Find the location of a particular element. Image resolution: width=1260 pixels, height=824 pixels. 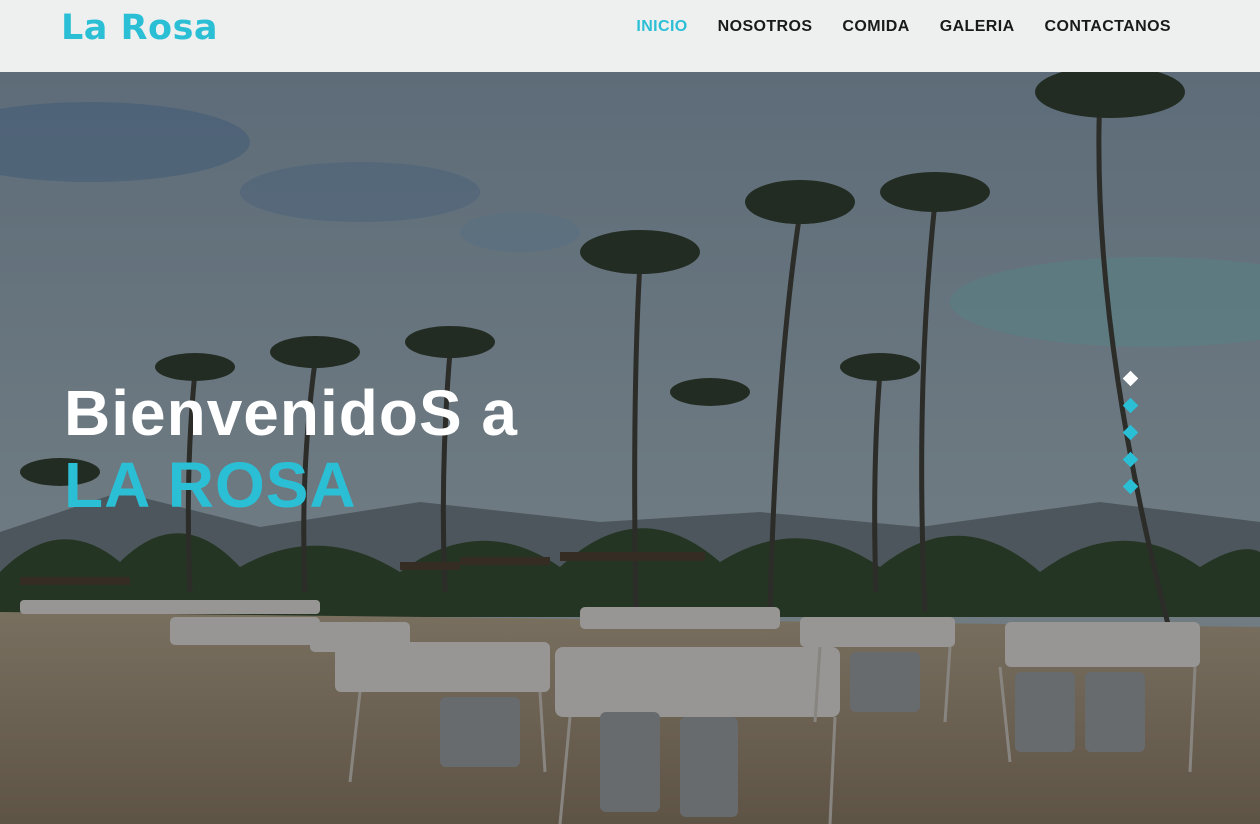

hero-heading: BienvenidoS a LA ROSA is located at coordinates (291, 449).